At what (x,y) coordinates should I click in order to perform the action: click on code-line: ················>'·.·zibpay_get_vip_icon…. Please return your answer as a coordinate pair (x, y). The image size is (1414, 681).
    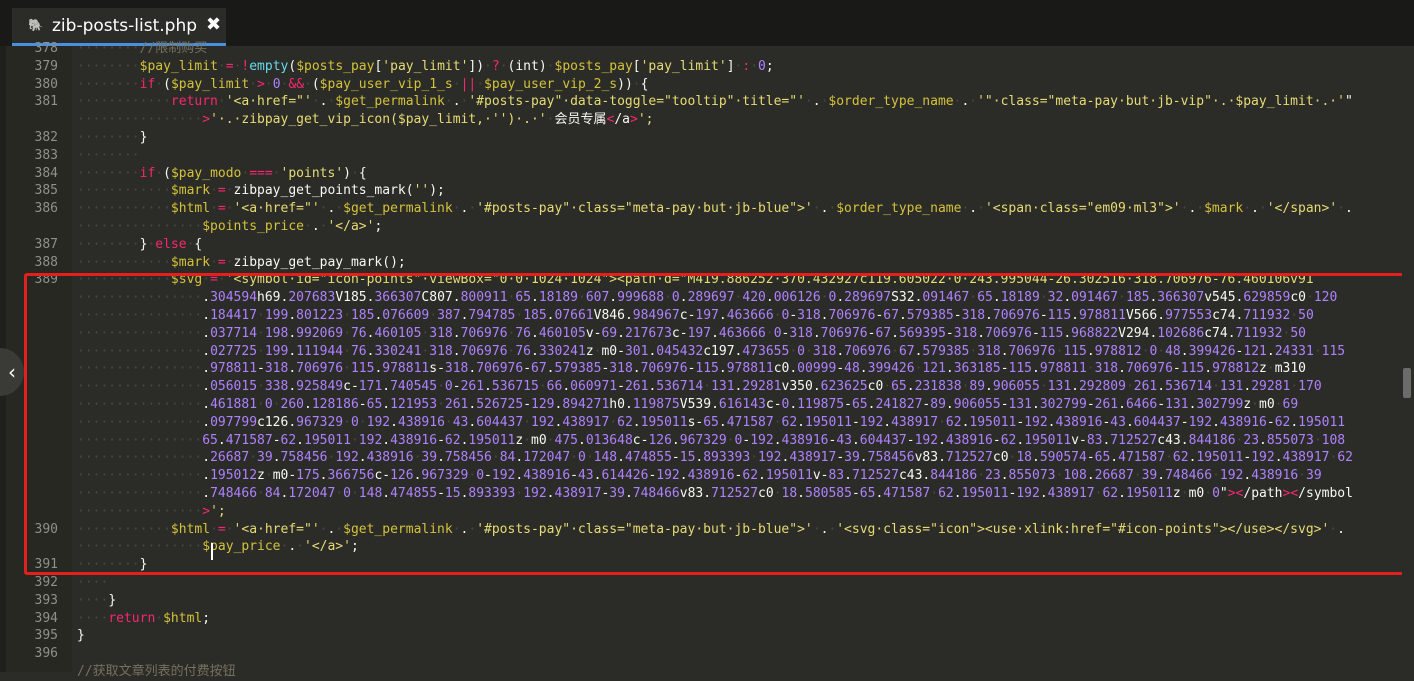
    Looking at the image, I should click on (365, 120).